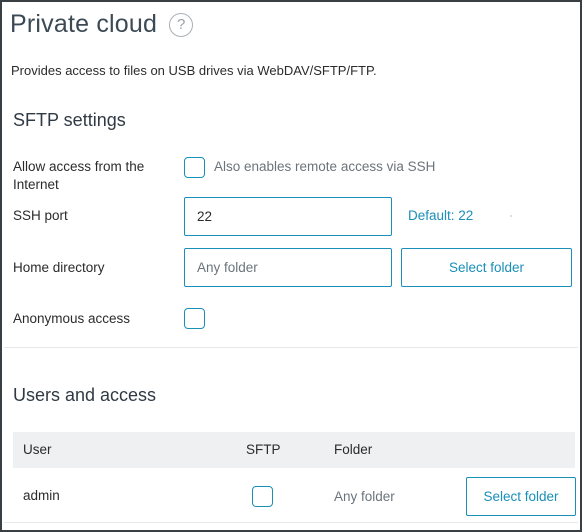 The image size is (582, 532). I want to click on user-sftp-checkbox, so click(262, 496).